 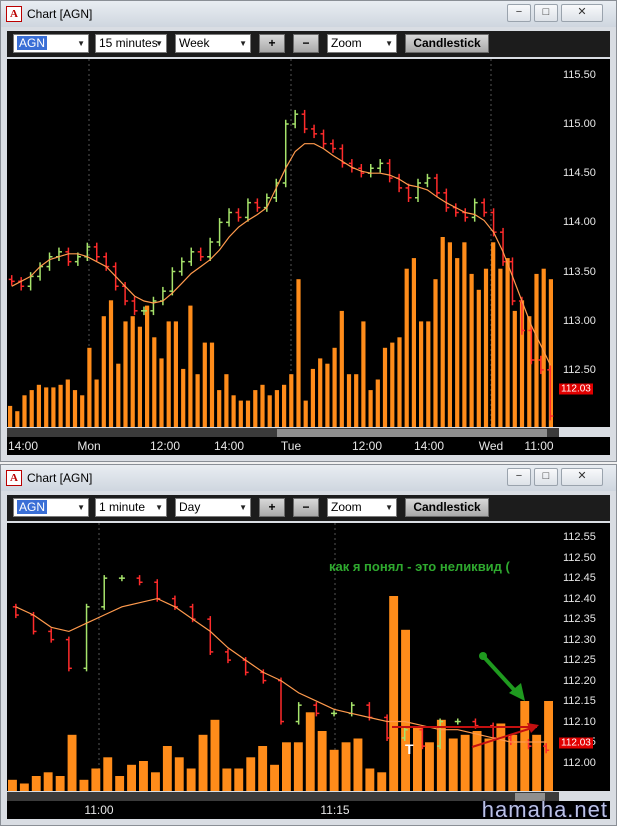 I want to click on interval-select: 15 minutes ▼, so click(x=131, y=43).